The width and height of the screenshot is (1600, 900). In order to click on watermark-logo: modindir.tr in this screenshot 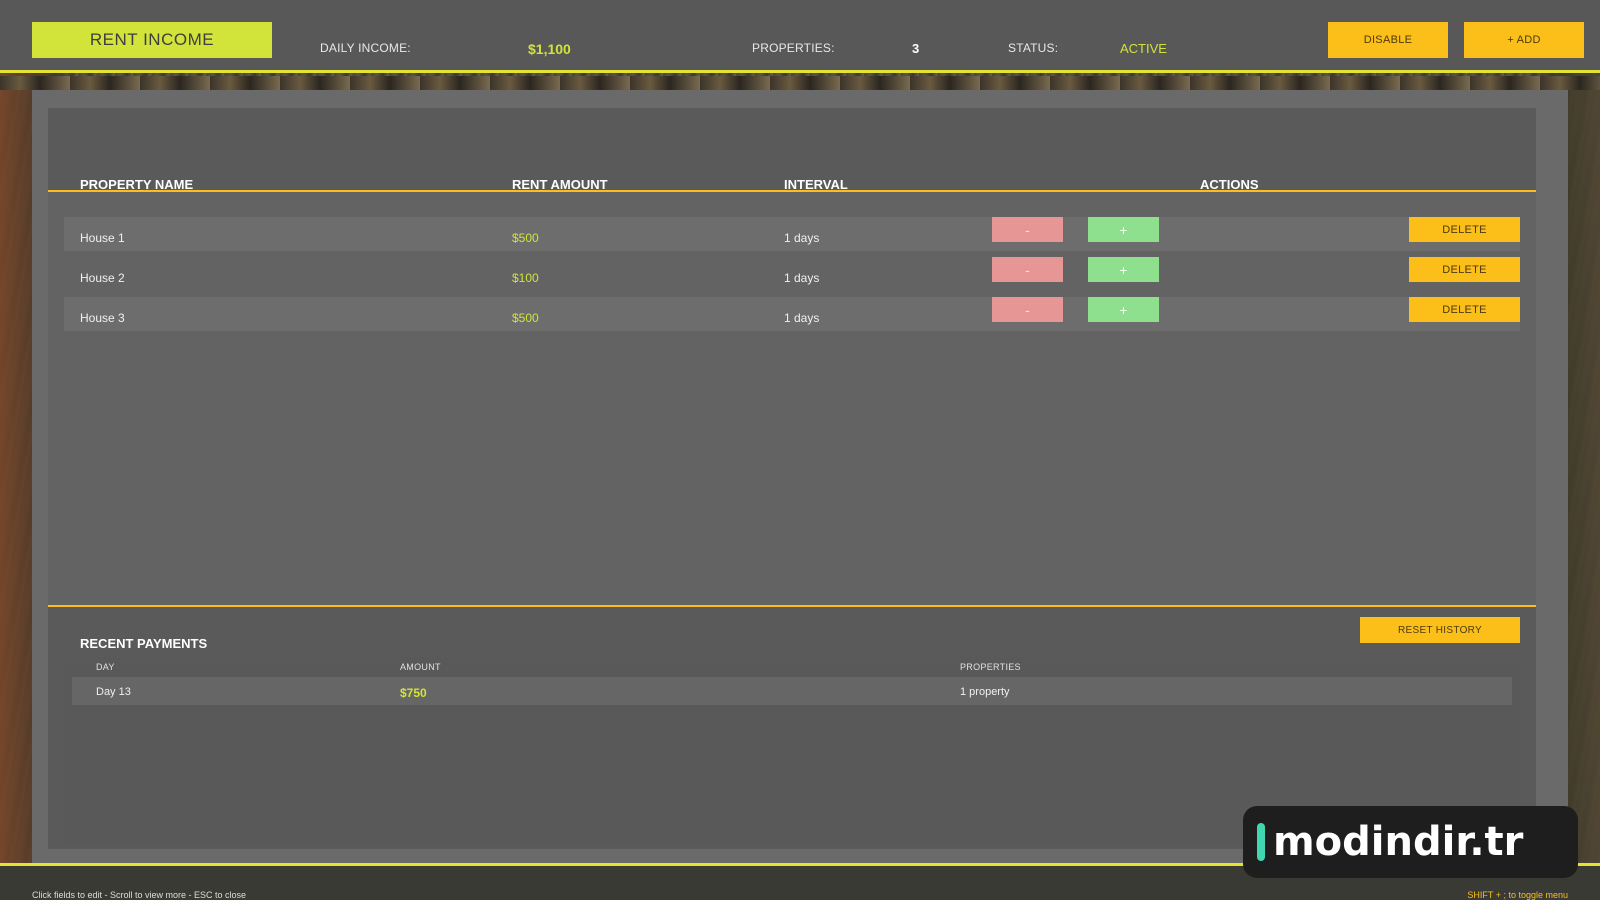, I will do `click(1410, 842)`.